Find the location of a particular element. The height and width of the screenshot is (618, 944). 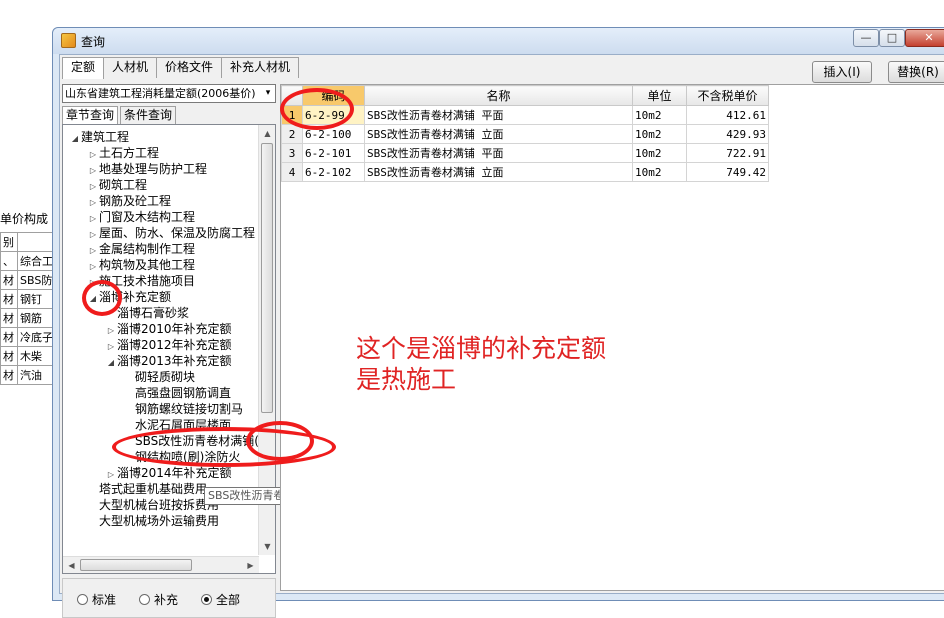

chevron-down-icon: ▾ is located at coordinates (268, 93).